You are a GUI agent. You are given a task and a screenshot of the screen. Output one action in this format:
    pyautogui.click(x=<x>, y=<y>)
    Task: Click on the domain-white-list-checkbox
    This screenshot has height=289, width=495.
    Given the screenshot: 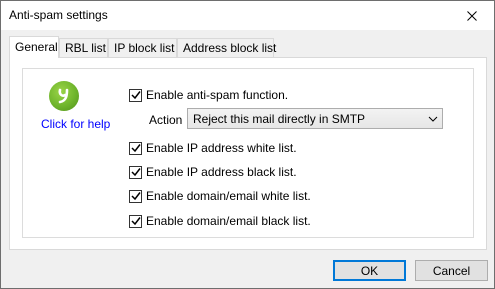 What is the action you would take?
    pyautogui.click(x=135, y=196)
    